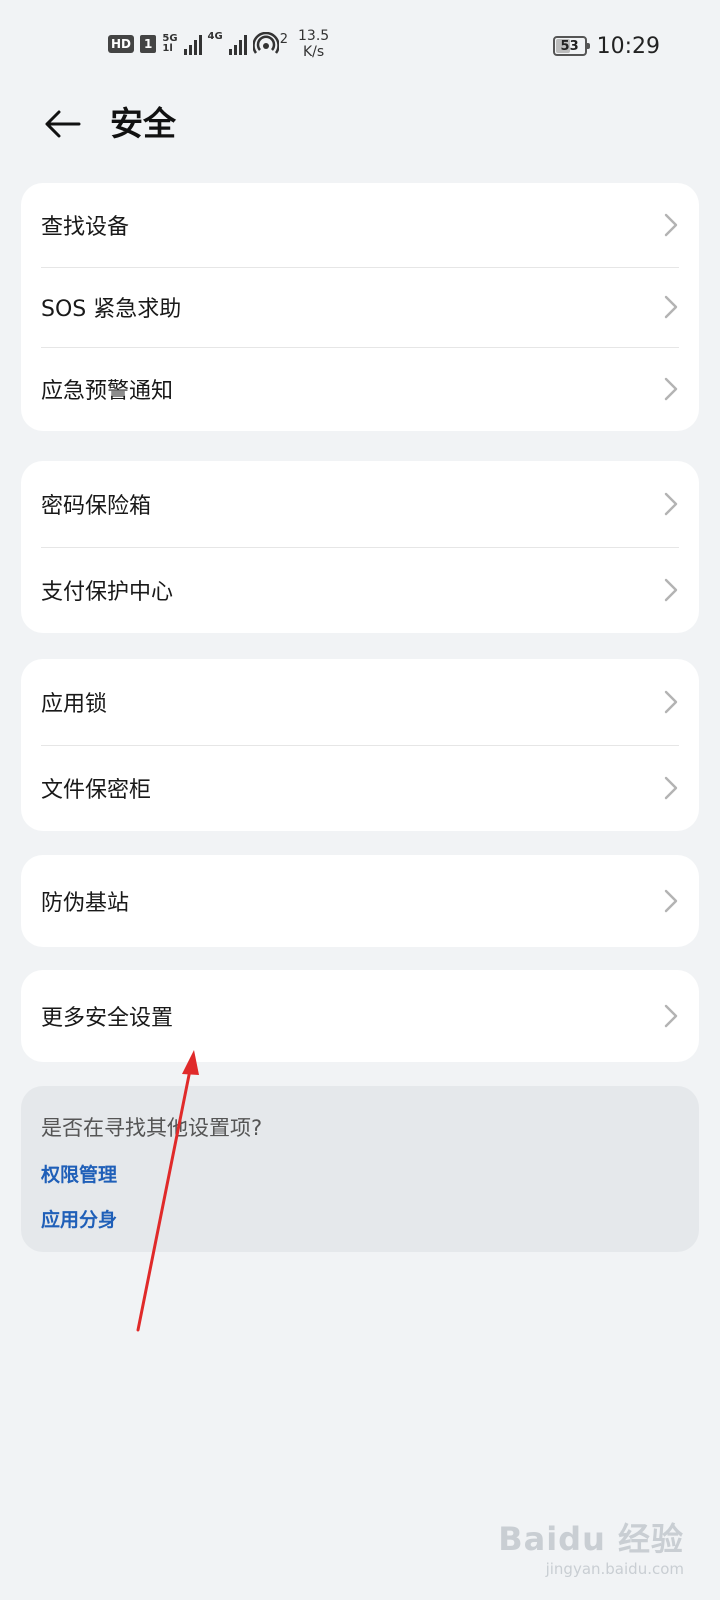  What do you see at coordinates (360, 124) in the screenshot?
I see `app-header: 安全` at bounding box center [360, 124].